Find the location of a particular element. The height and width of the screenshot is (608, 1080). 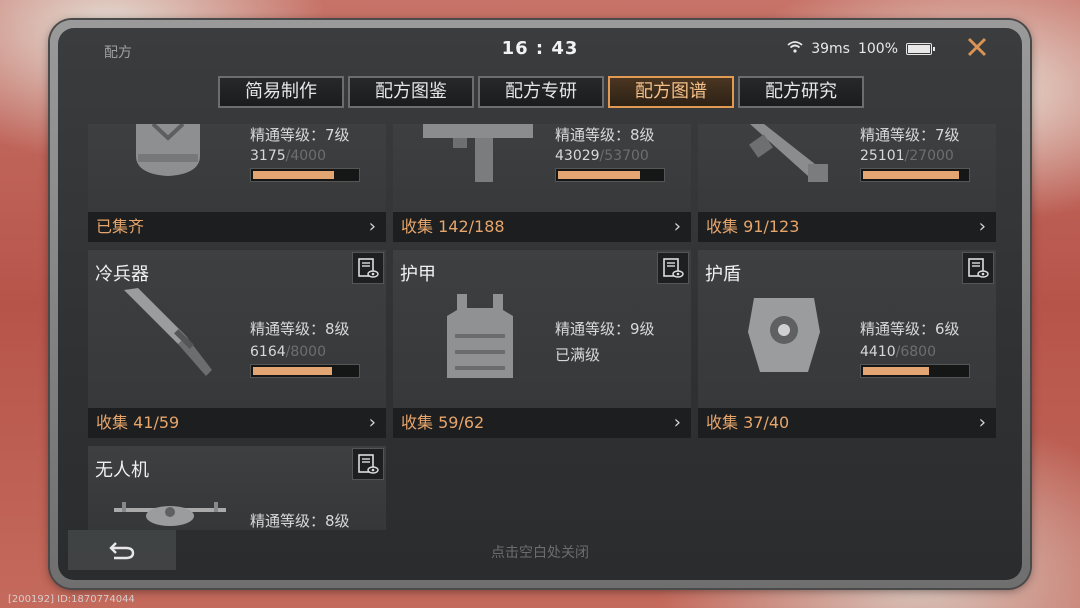

tab-bar: 简易制作 配方图鉴 配方专研 配方图谱 配方研究 is located at coordinates (541, 92).